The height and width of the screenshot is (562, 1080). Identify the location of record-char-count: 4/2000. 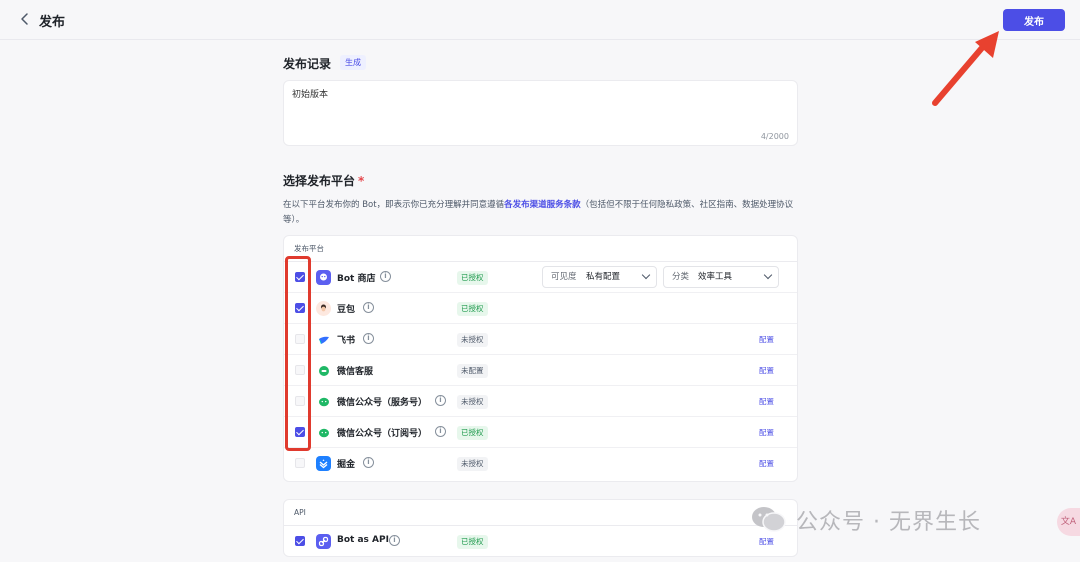
(774, 136).